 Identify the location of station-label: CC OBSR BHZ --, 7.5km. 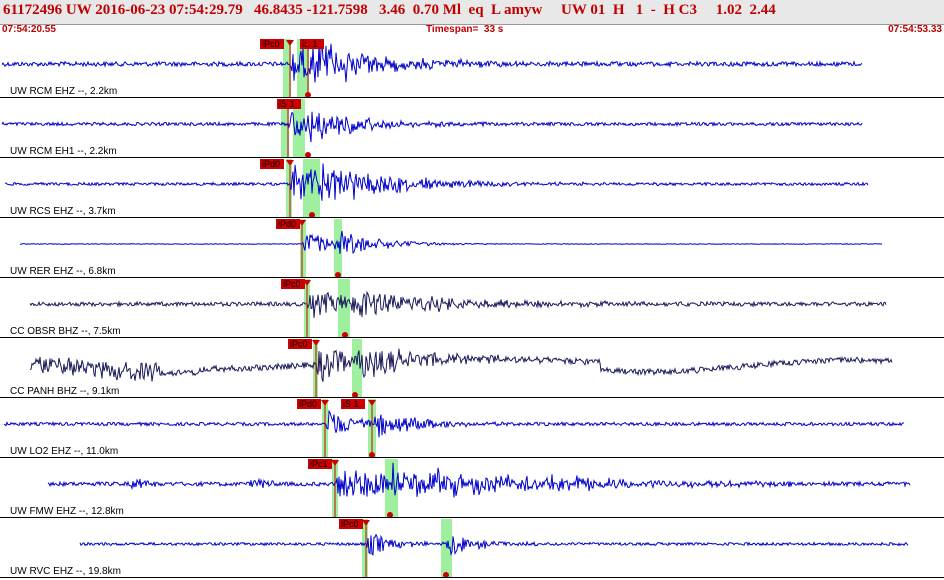
(65, 331).